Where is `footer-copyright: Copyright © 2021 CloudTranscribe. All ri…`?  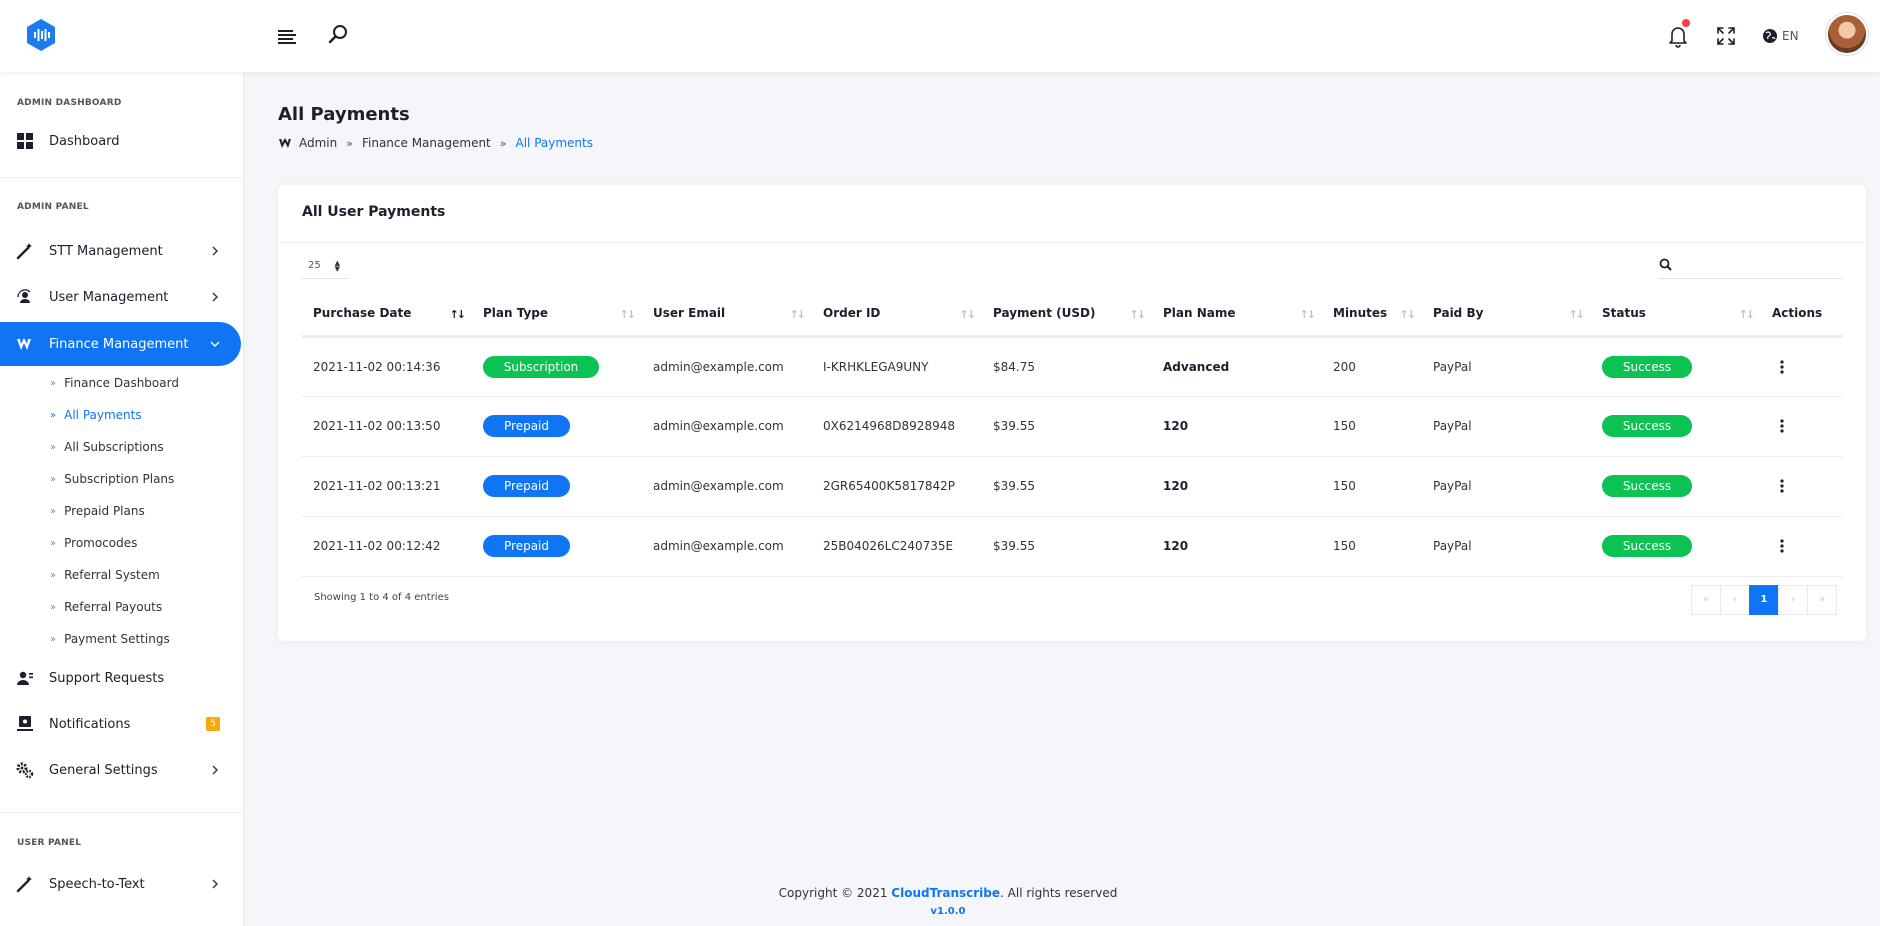
footer-copyright: Copyright © 2021 CloudTranscribe. All ri… is located at coordinates (948, 893).